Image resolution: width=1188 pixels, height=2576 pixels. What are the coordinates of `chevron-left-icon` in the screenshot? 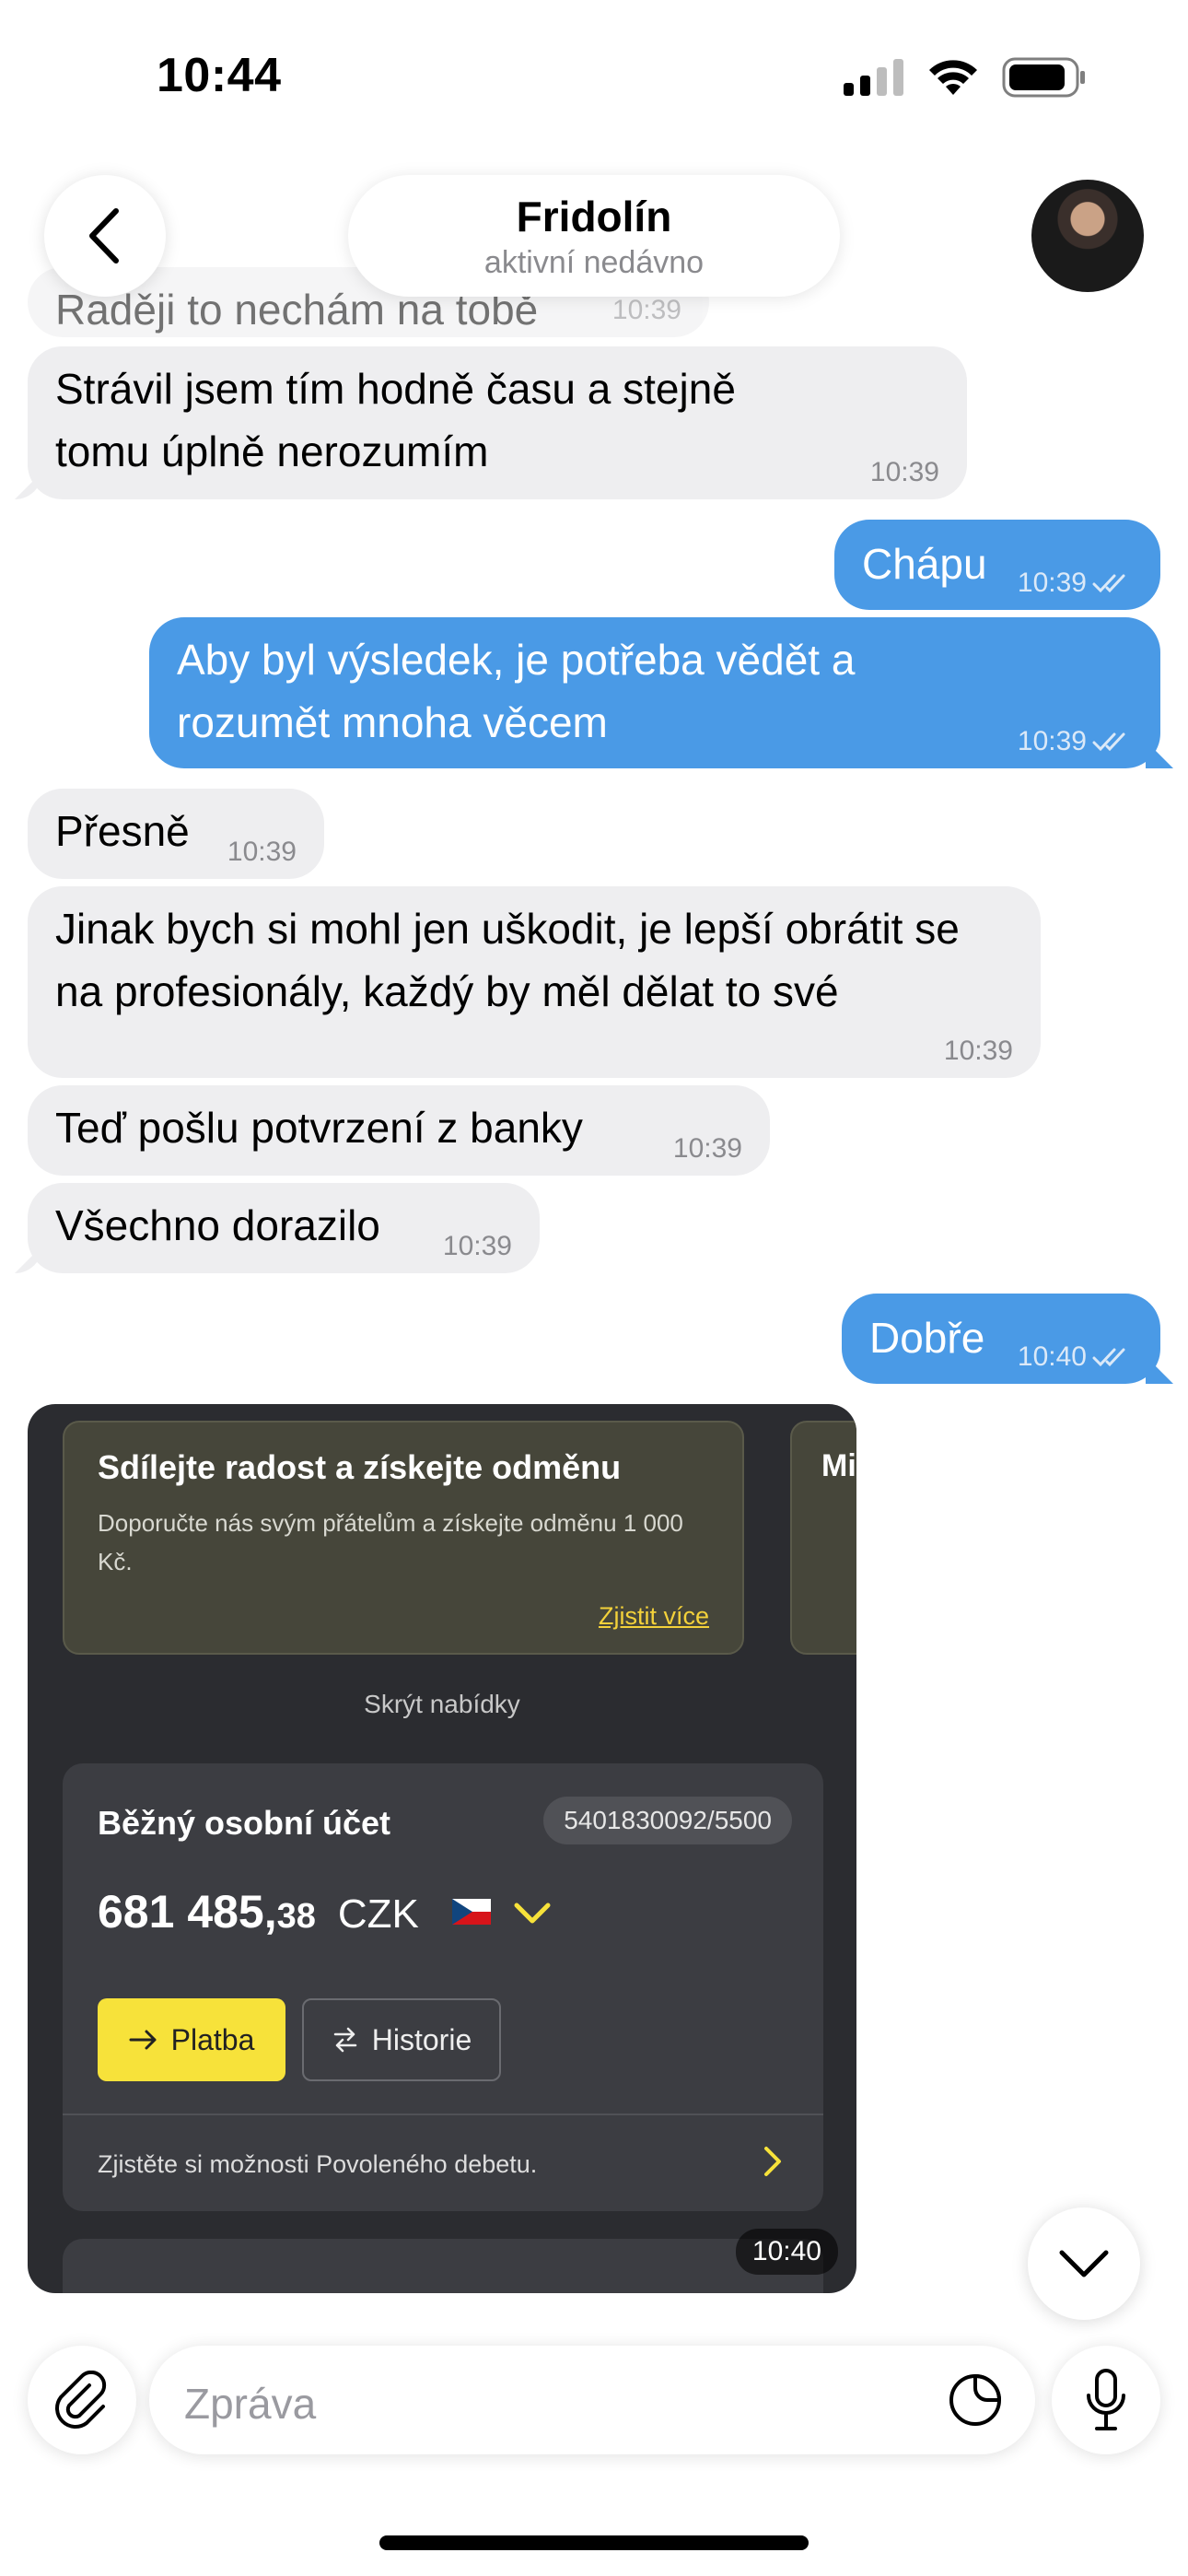 It's located at (104, 235).